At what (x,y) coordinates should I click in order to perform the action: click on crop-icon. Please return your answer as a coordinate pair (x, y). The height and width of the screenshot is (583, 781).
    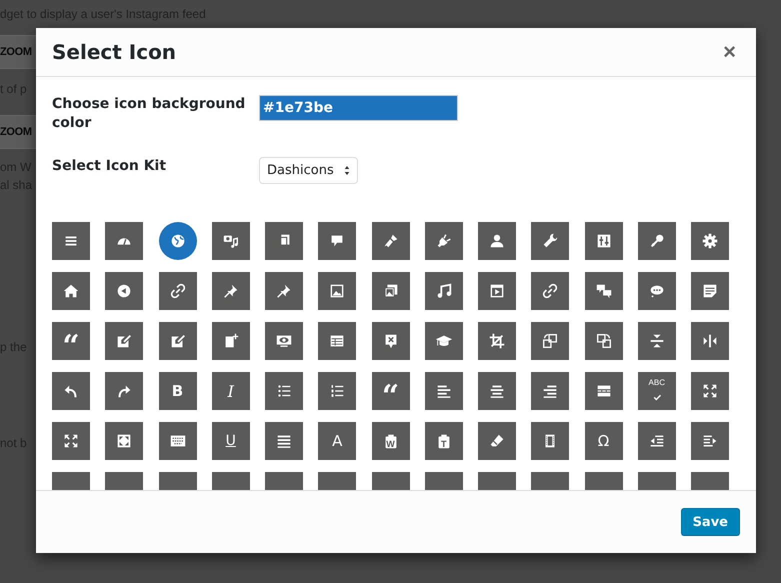
    Looking at the image, I should click on (497, 341).